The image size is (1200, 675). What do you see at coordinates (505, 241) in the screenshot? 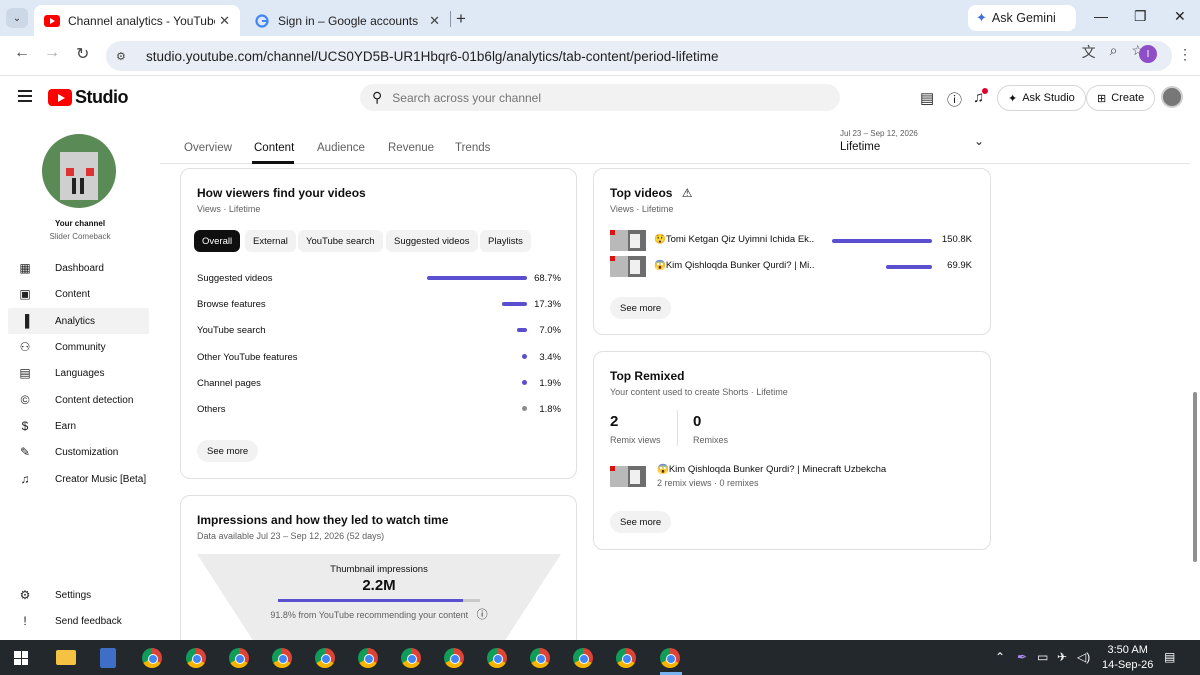
I see `chip-playlists: Playlists` at bounding box center [505, 241].